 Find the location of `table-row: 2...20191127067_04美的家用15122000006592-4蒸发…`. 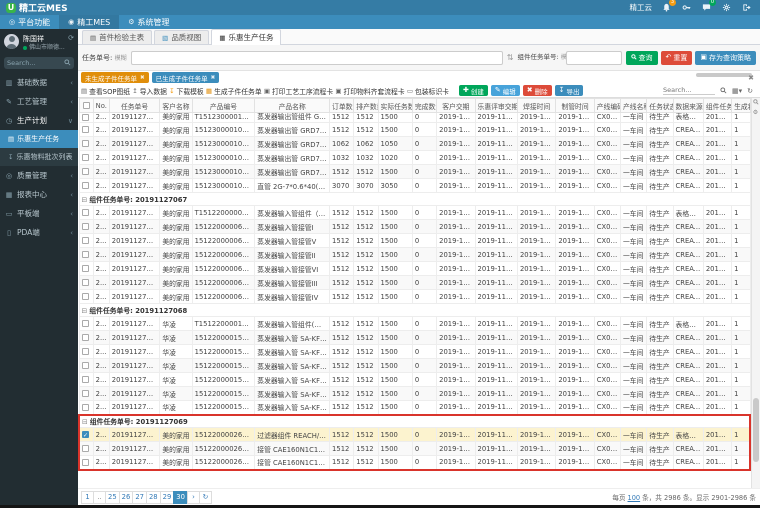

table-row: 2...20191127067_04美的家用15122000006592-4蒸发… is located at coordinates (414, 296).